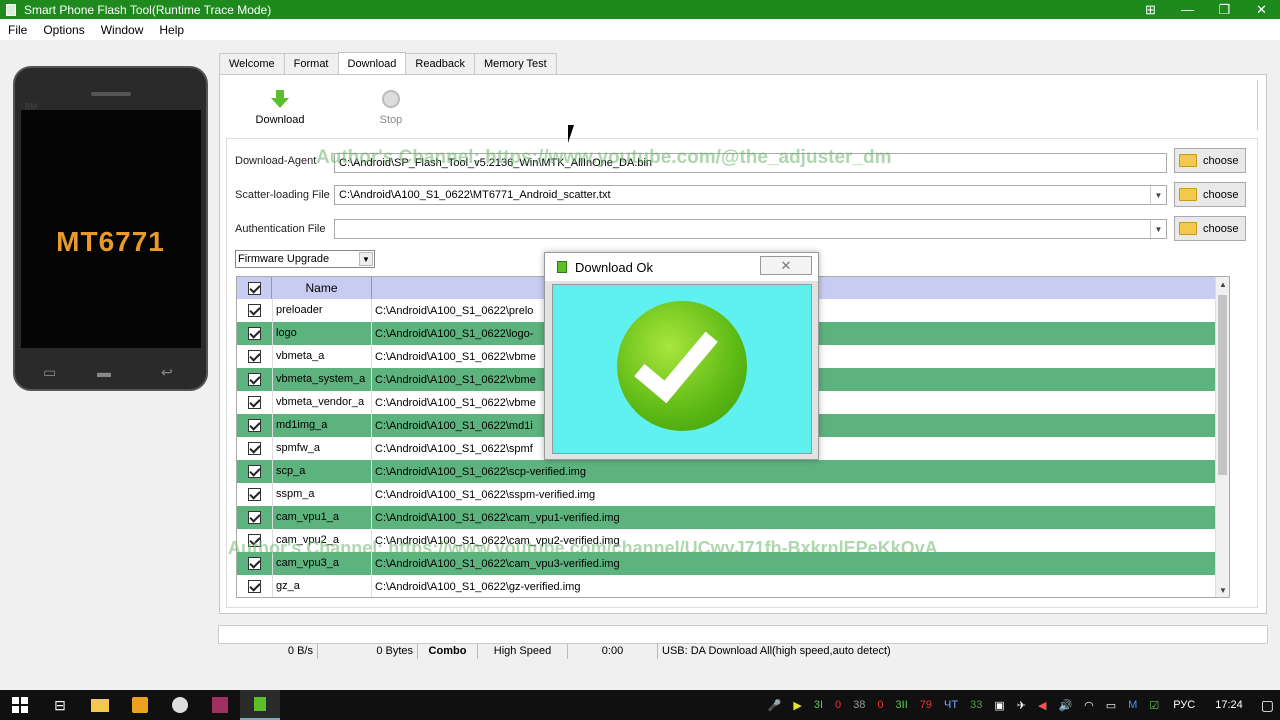 Image resolution: width=1280 pixels, height=720 pixels. Describe the element at coordinates (1021, 705) in the screenshot. I see `network-tool-icon: ✈` at that location.